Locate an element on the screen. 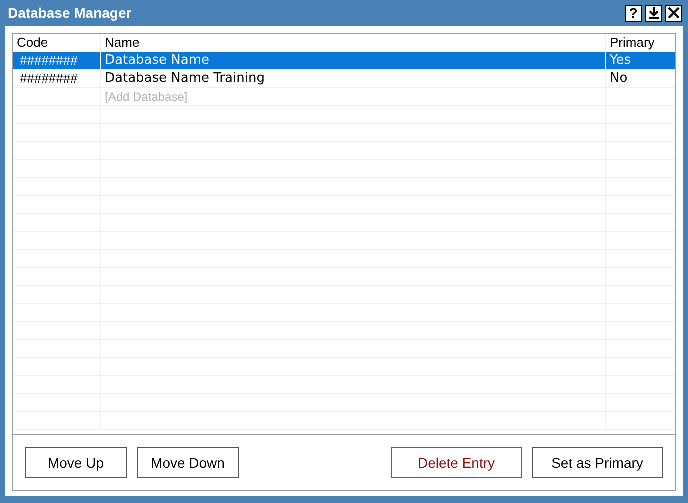  close-icon is located at coordinates (673, 13).